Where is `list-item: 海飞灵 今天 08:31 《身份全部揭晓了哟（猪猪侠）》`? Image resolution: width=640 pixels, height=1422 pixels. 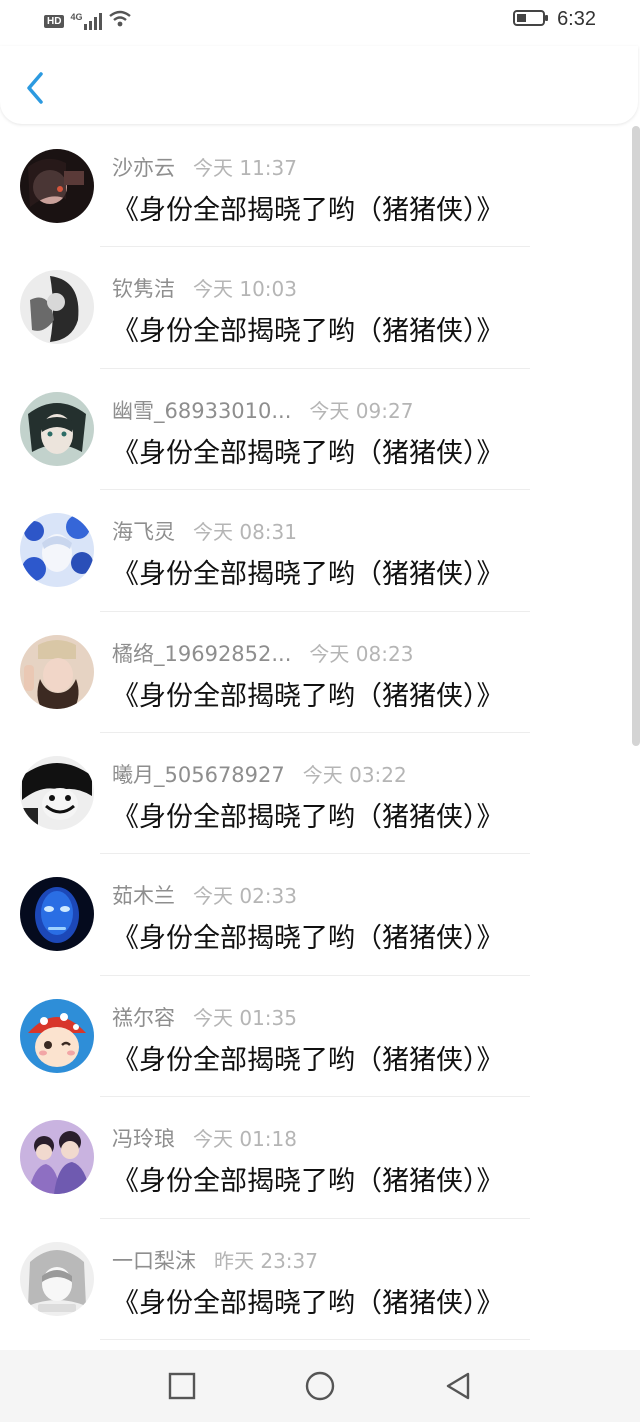
list-item: 海飞灵 今天 08:31 《身份全部揭晓了哟（猪猪侠）》 is located at coordinates (316, 551).